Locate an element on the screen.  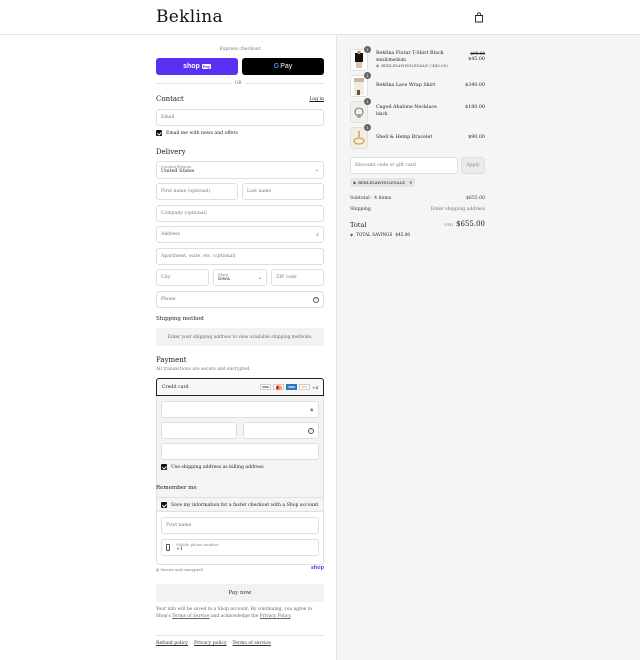
name-on-card-field is located at coordinates (240, 451).